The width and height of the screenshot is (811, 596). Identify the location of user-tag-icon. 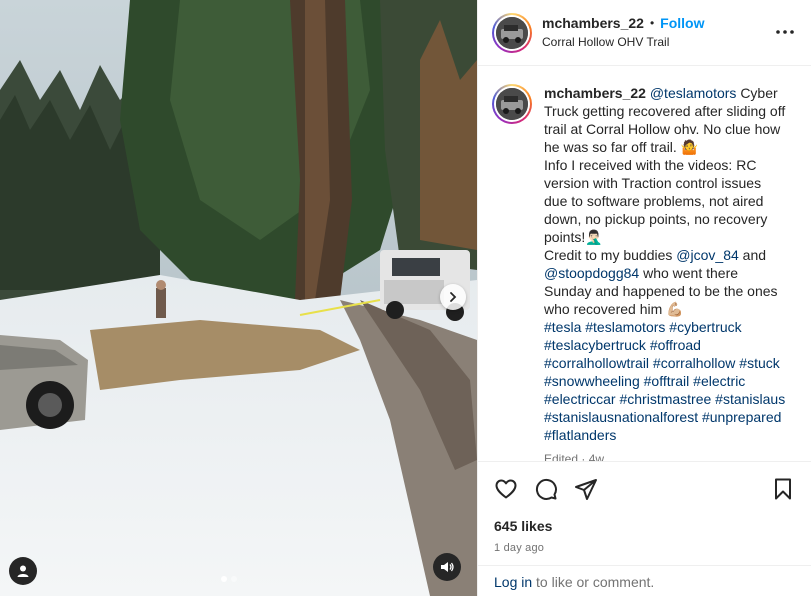
(23, 571).